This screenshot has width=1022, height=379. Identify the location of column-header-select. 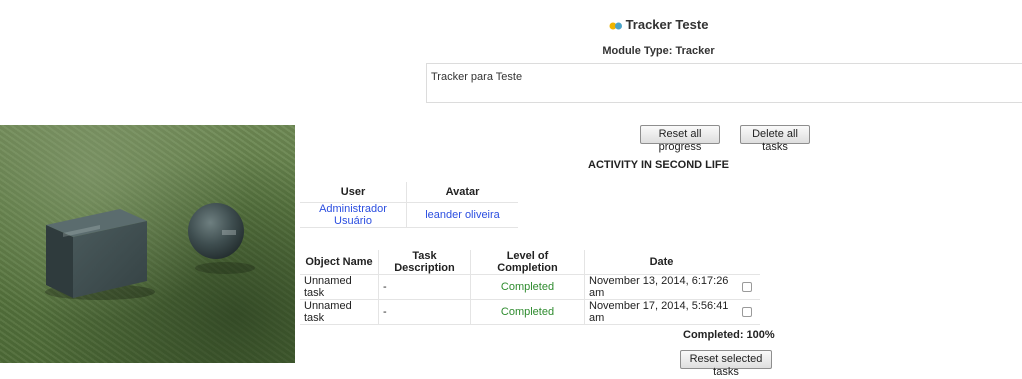
(749, 262).